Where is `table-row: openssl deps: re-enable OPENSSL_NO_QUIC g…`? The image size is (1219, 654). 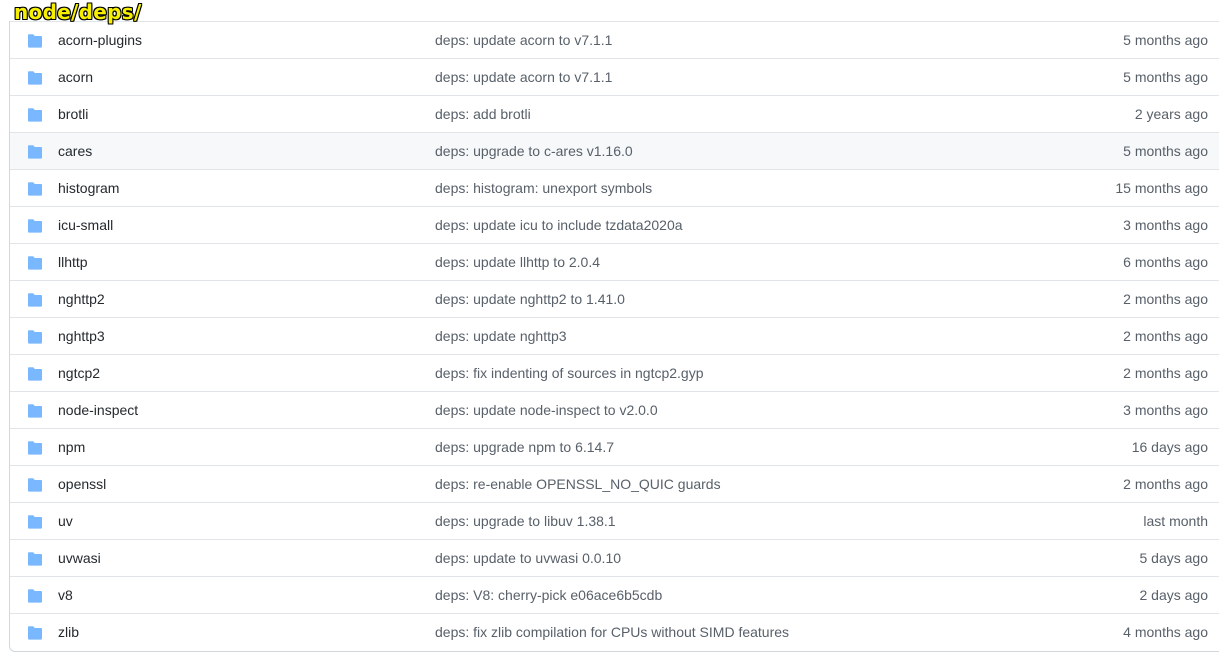
table-row: openssl deps: re-enable OPENSSL_NO_QUIC g… is located at coordinates (614, 484).